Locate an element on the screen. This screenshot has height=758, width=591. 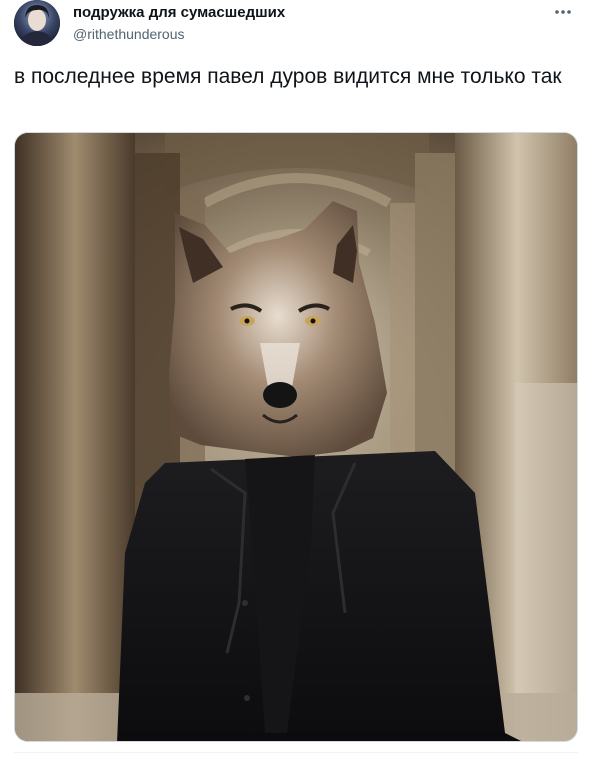
more-dots-icon is located at coordinates (563, 12).